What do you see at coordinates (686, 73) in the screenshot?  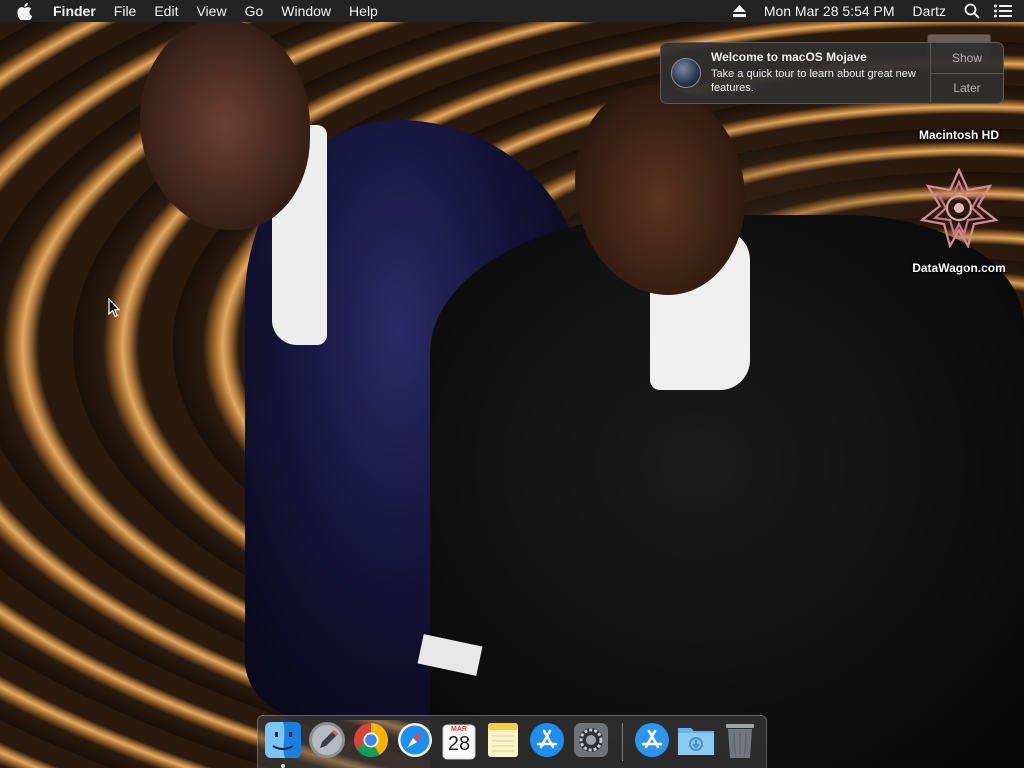 I see `macos-mojave-icon` at bounding box center [686, 73].